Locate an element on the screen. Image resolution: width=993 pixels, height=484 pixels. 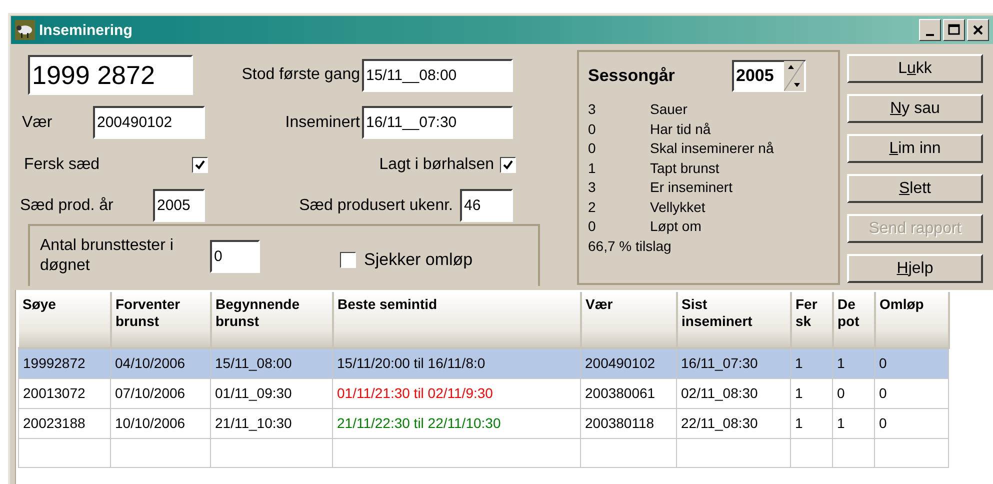
stat-label: Løpt om is located at coordinates (676, 226).